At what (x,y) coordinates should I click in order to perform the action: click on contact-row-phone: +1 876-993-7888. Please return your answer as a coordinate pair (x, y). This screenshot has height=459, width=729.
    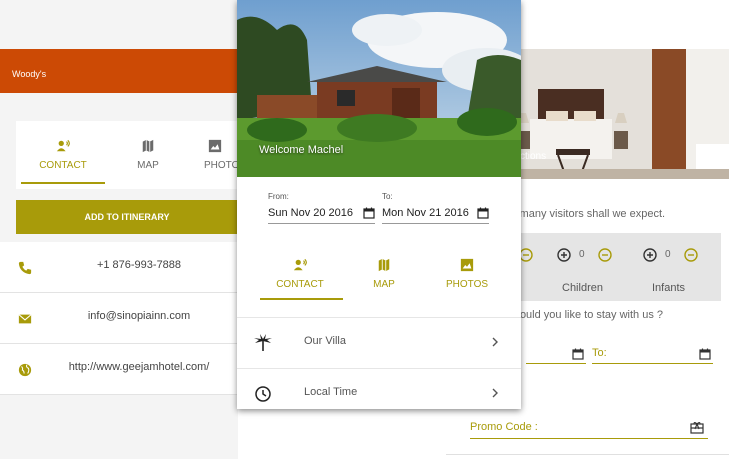
    Looking at the image, I should click on (119, 267).